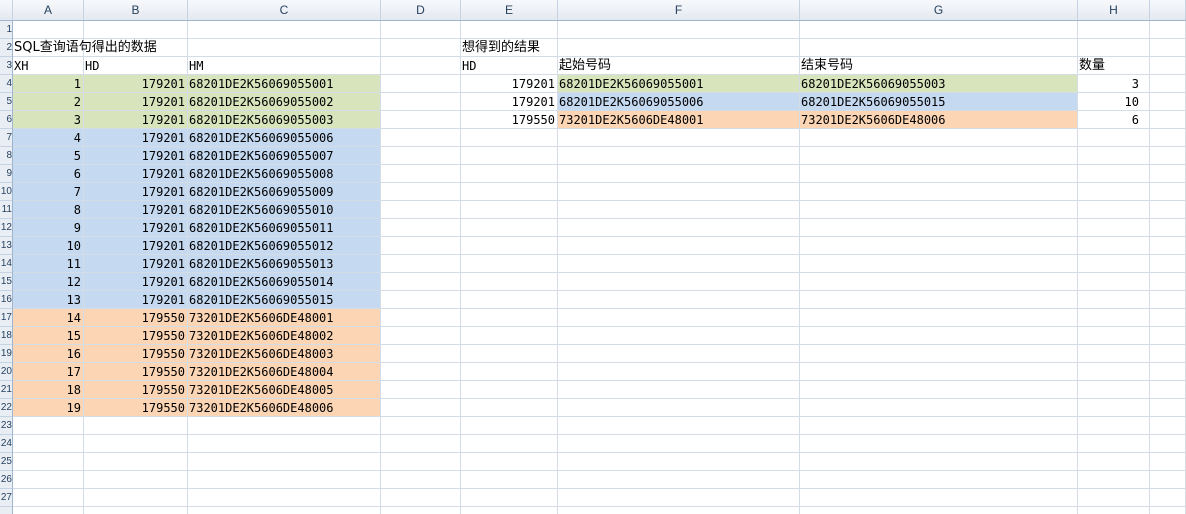  Describe the element at coordinates (1168, 10) in the screenshot. I see `column-header-next` at that location.